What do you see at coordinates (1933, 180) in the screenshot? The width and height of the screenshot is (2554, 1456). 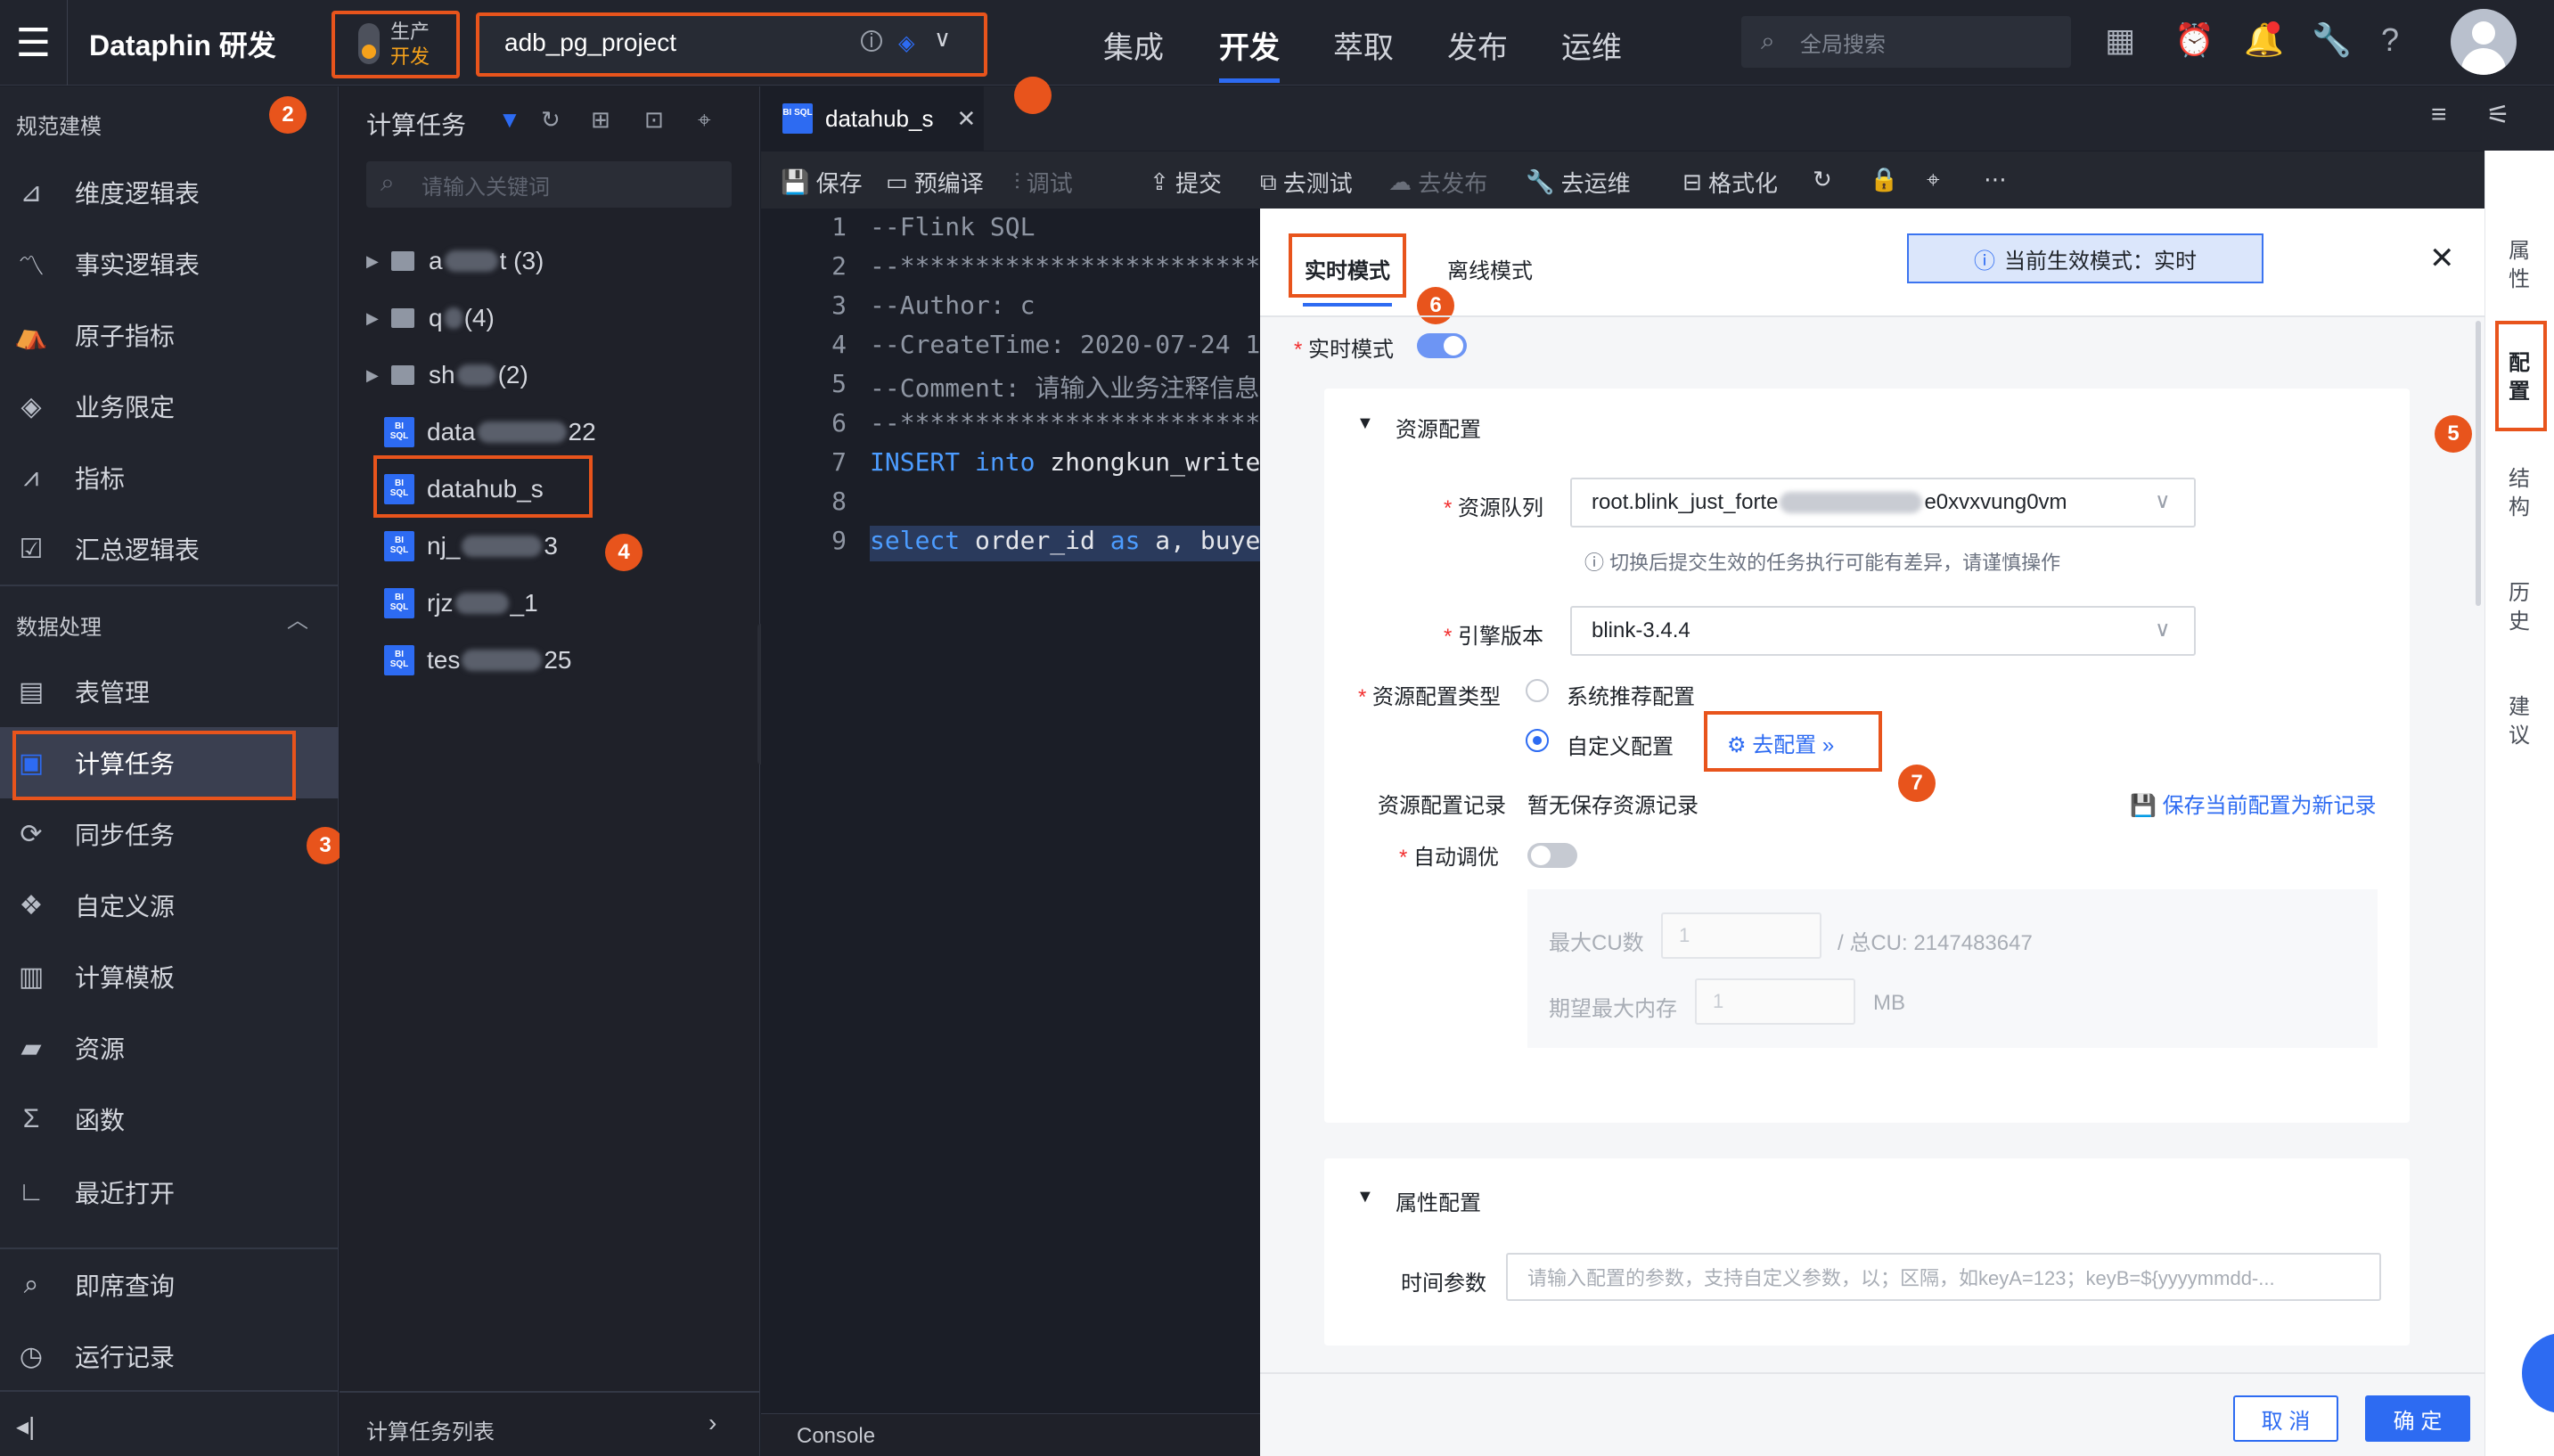 I see `location-icon: ⌖` at bounding box center [1933, 180].